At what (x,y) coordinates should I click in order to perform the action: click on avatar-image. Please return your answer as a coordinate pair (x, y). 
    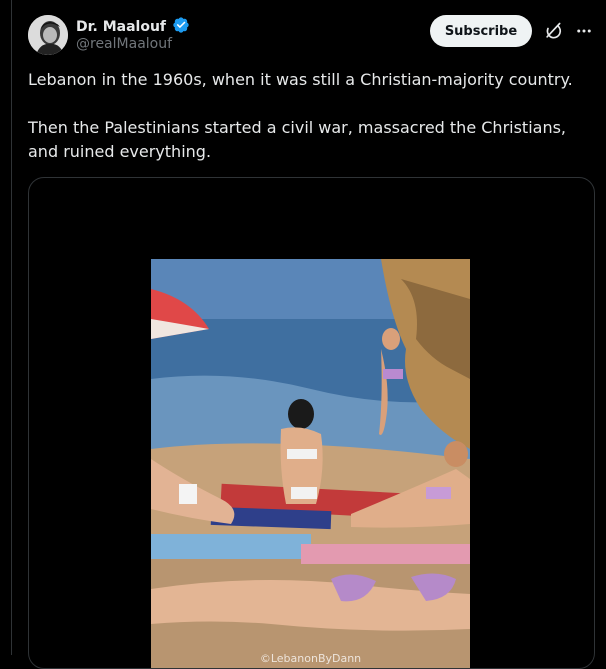
    Looking at the image, I should click on (48, 35).